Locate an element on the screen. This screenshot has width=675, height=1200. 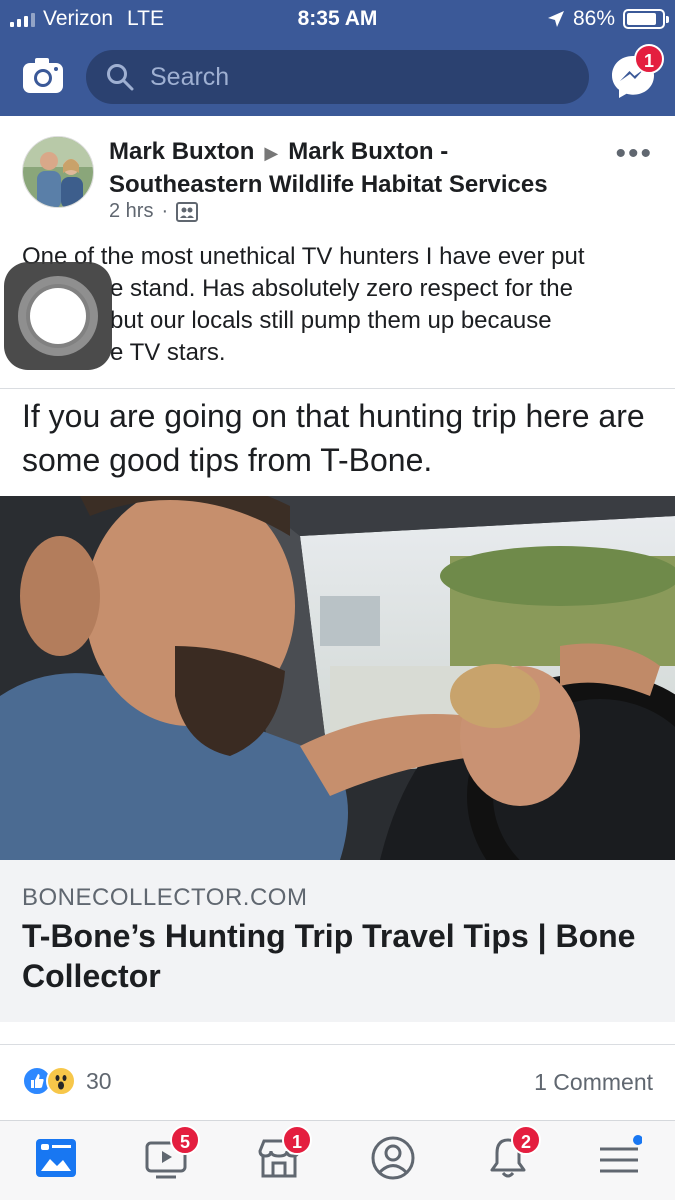
post-time: 2 hrs is located at coordinates (131, 211).